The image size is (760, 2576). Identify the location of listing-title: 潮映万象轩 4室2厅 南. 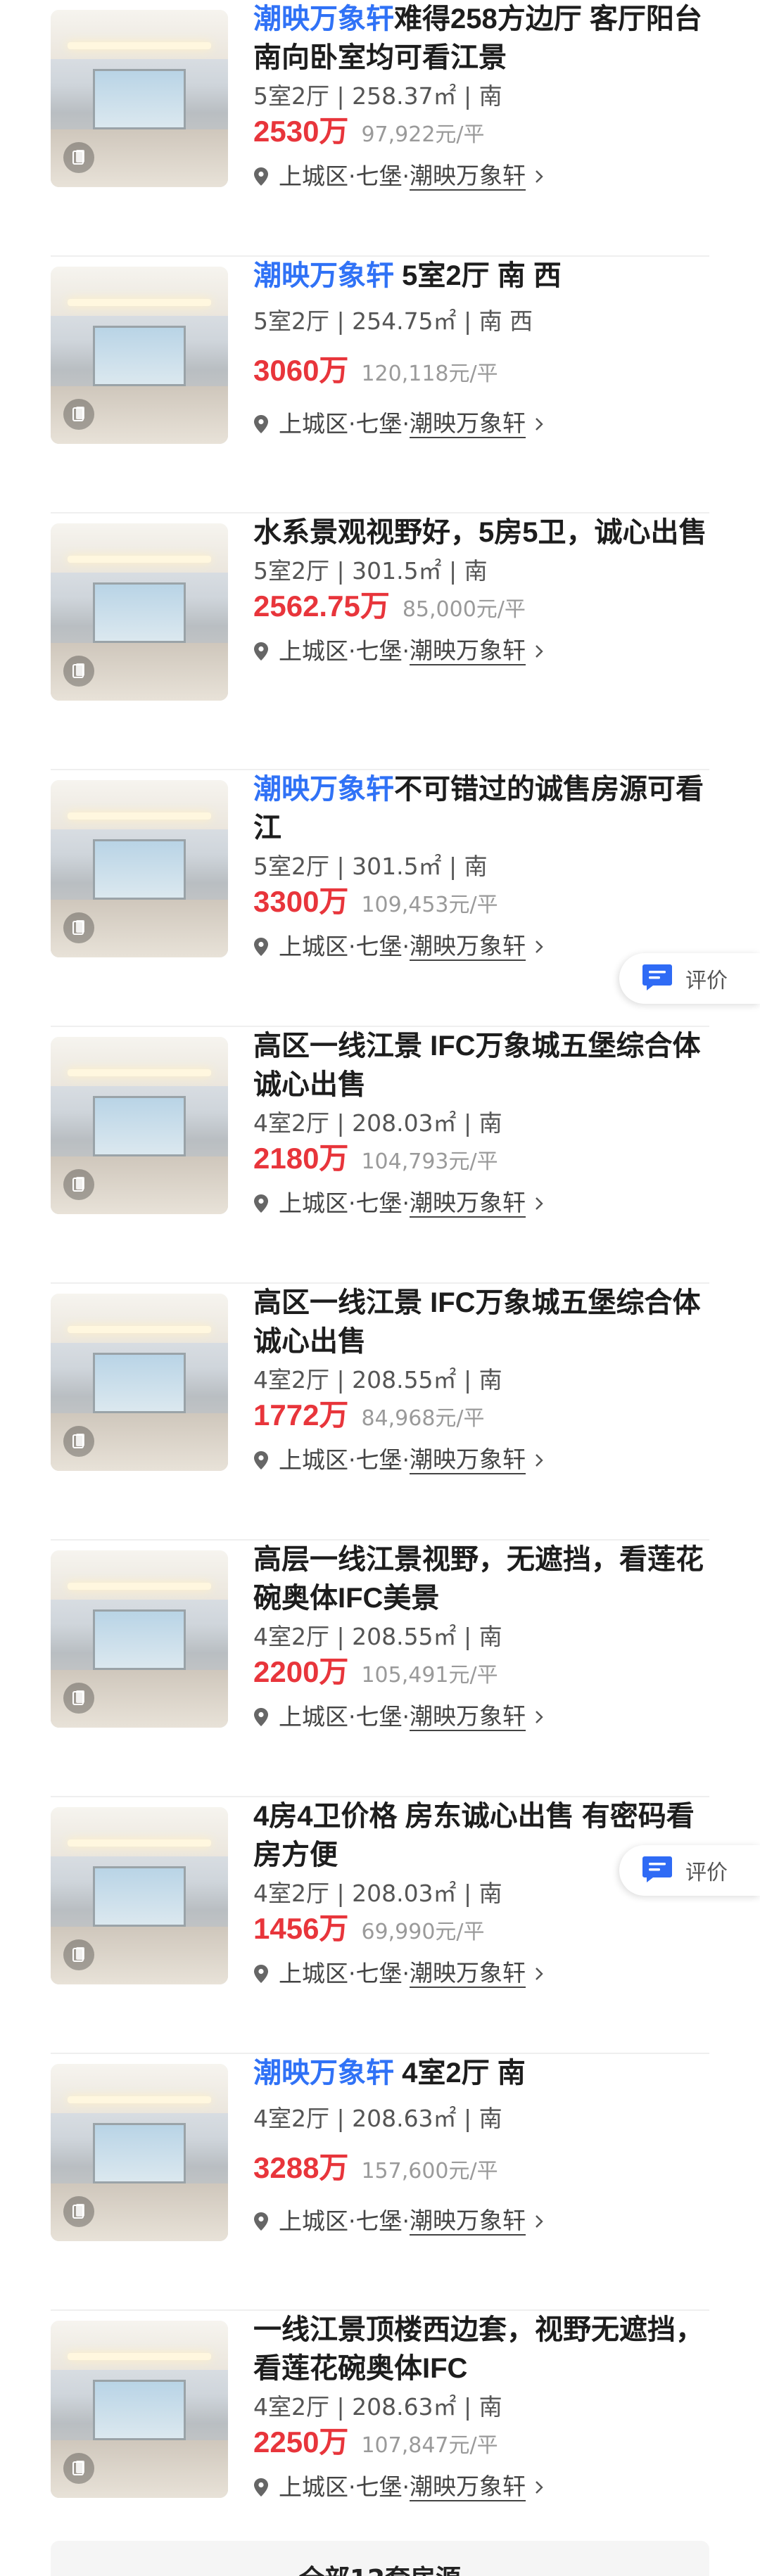
(481, 2073).